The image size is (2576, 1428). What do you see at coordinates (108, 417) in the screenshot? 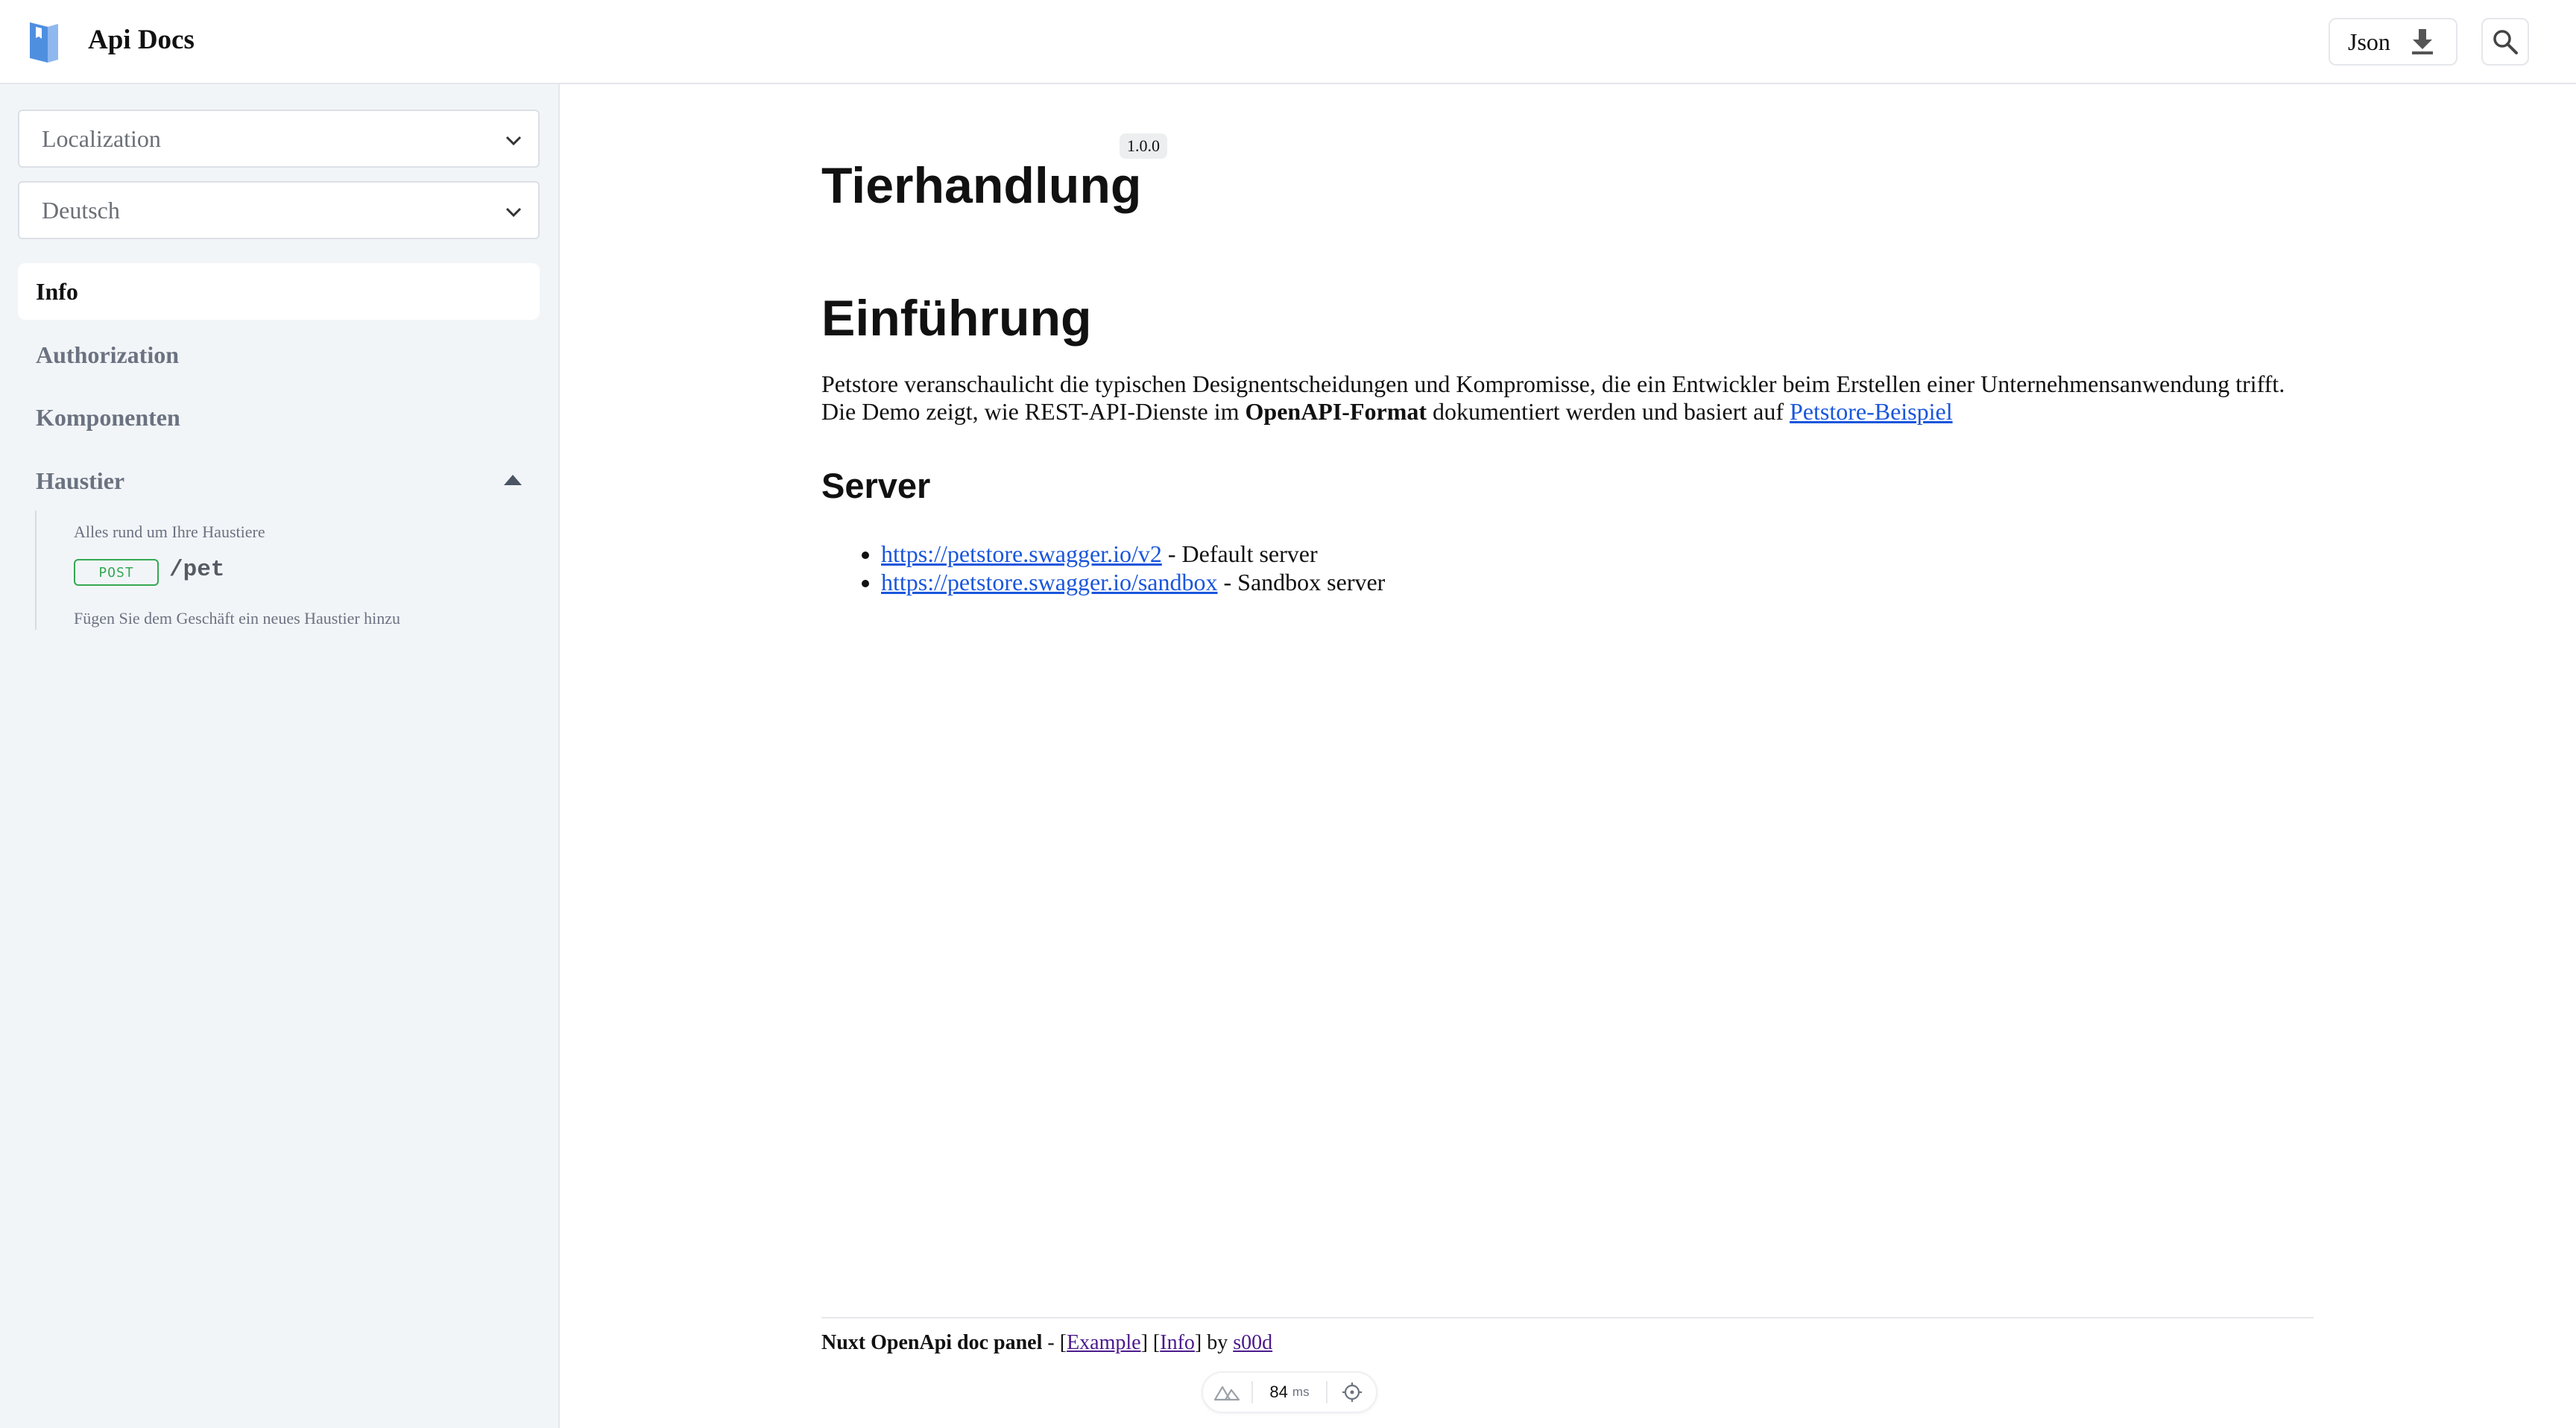
I see `sidebar-item-label: Komponenten` at bounding box center [108, 417].